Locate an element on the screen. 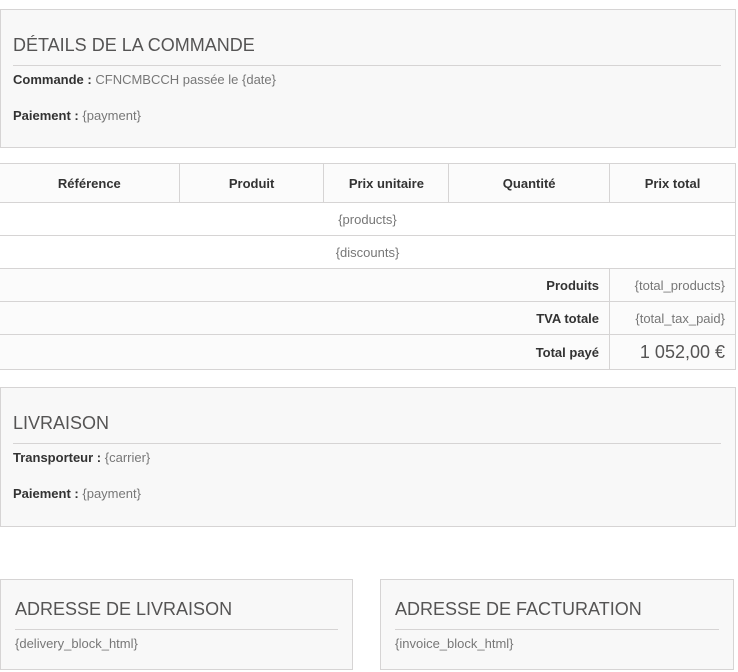  order-label: Commande : is located at coordinates (52, 79).